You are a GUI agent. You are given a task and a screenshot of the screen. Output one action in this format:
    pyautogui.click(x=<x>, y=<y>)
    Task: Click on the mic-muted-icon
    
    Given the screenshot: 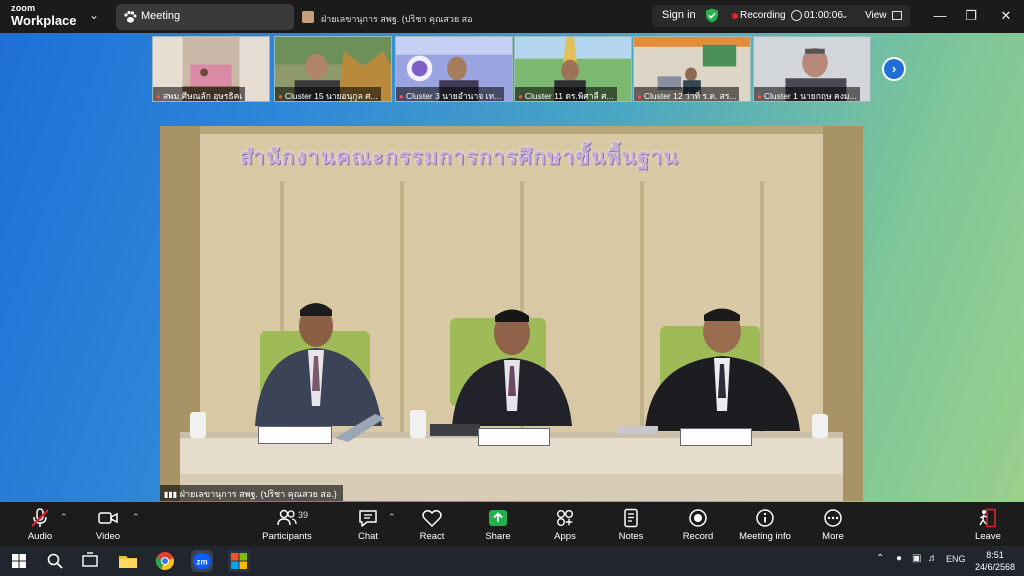 What is the action you would take?
    pyautogui.click(x=40, y=517)
    